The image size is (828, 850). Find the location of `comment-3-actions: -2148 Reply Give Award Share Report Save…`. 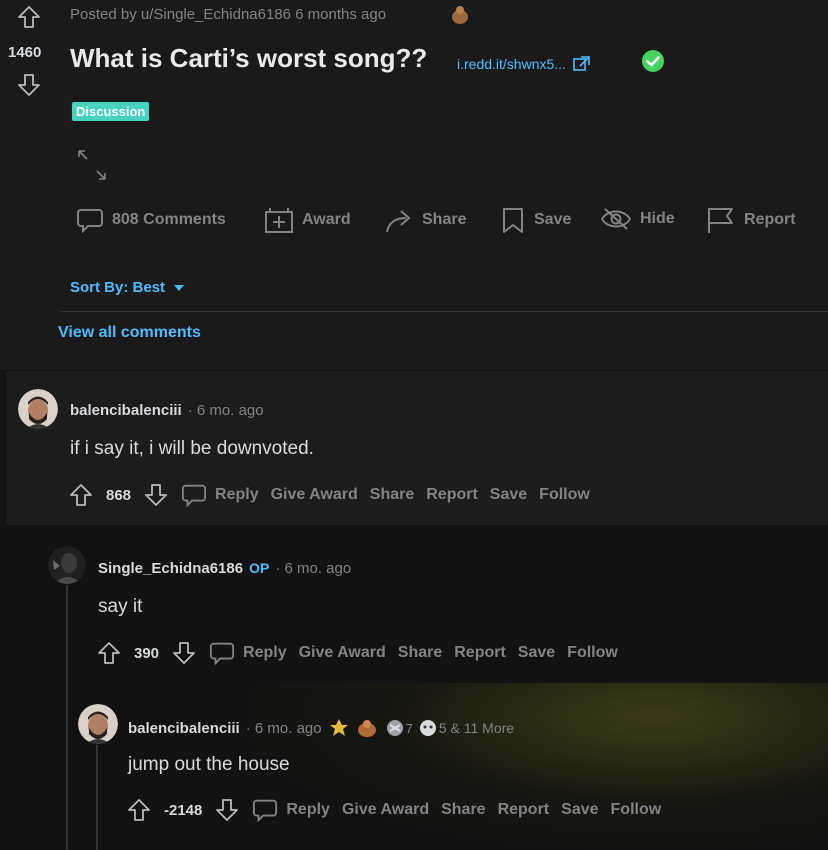

comment-3-actions: -2148 Reply Give Award Share Report Save… is located at coordinates (393, 810).